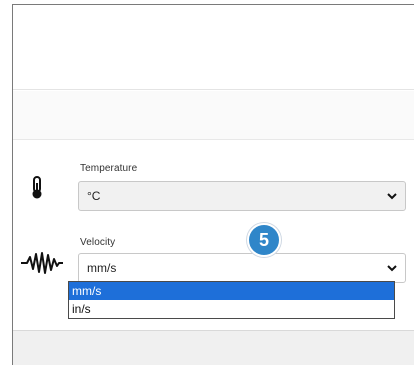 This screenshot has height=365, width=416. Describe the element at coordinates (242, 268) in the screenshot. I see `velocity-select: mm/s` at that location.